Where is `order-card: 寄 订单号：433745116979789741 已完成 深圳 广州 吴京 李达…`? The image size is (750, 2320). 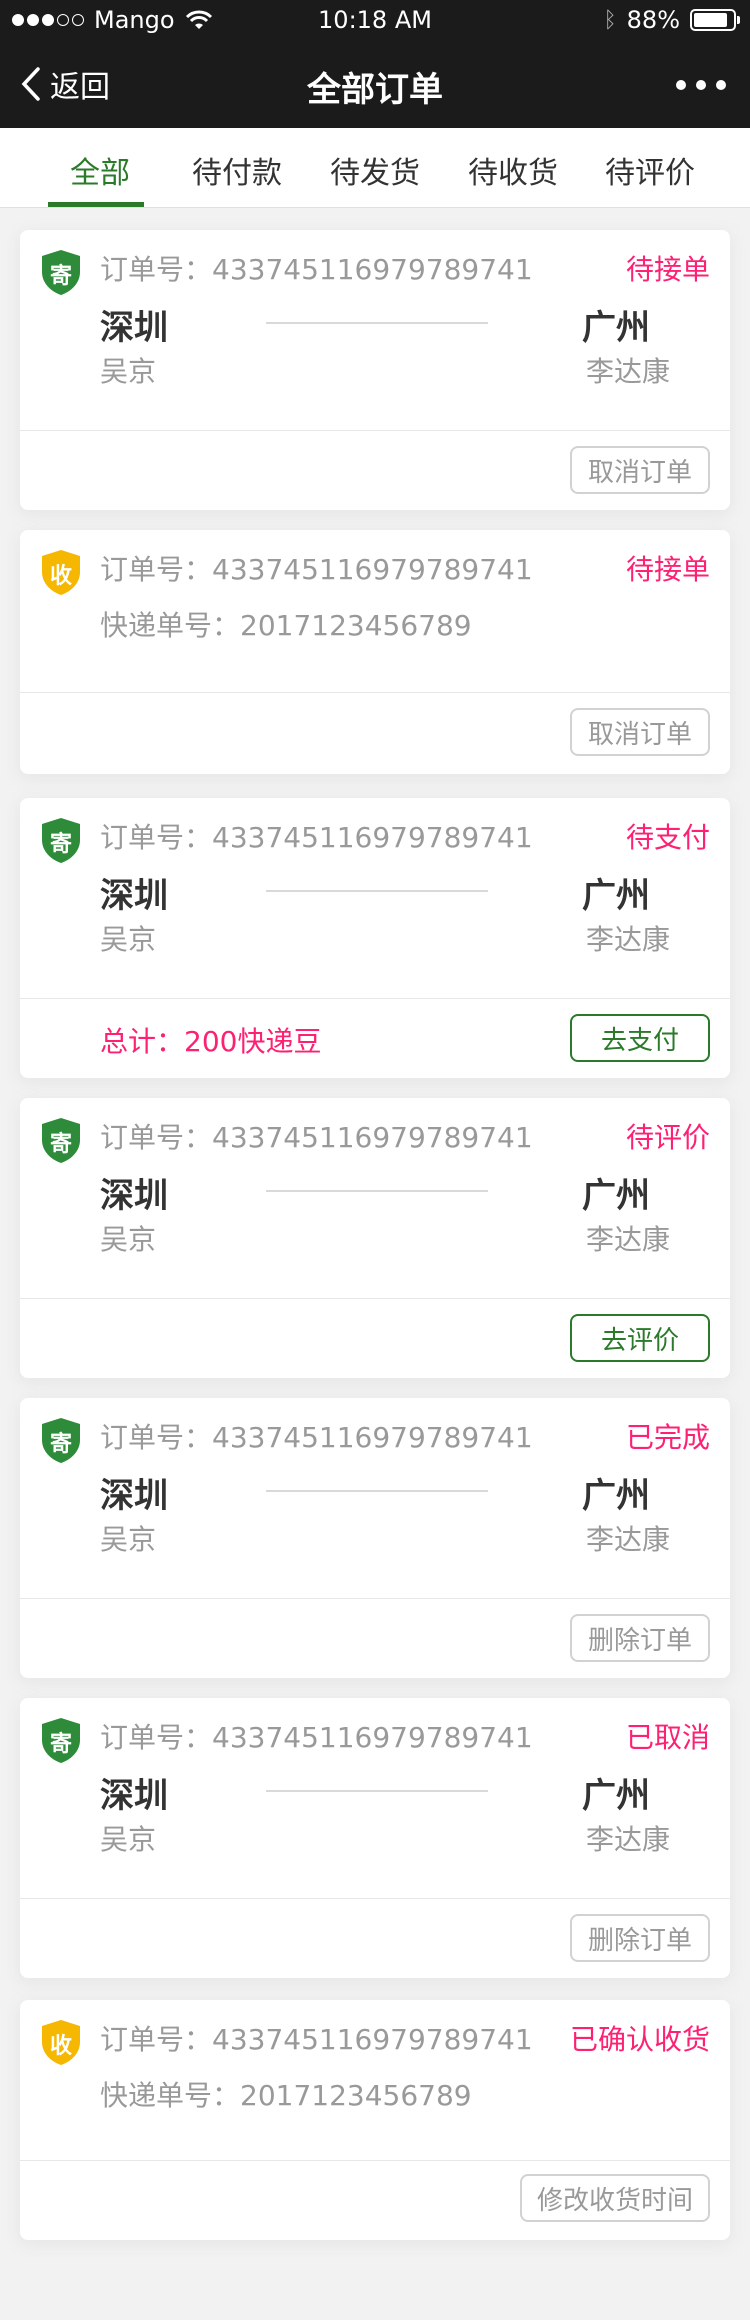
order-card: 寄 订单号：433745116979789741 已完成 深圳 广州 吴京 李达… is located at coordinates (375, 1538).